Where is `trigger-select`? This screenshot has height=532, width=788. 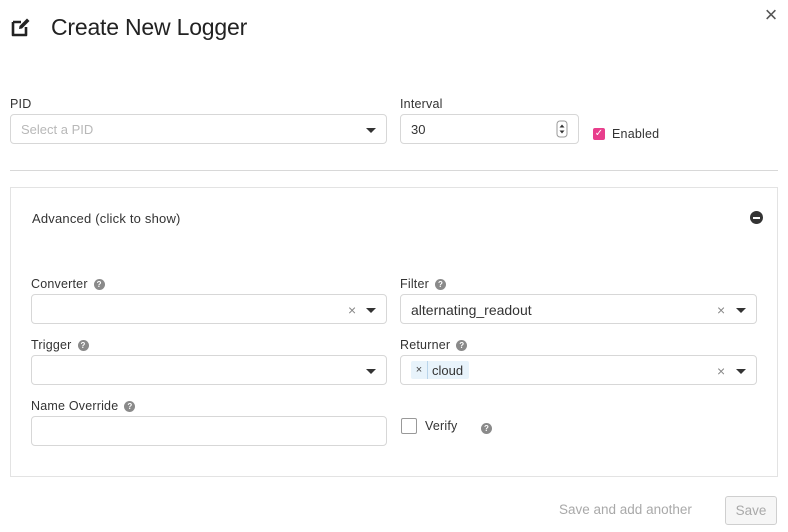 trigger-select is located at coordinates (209, 370).